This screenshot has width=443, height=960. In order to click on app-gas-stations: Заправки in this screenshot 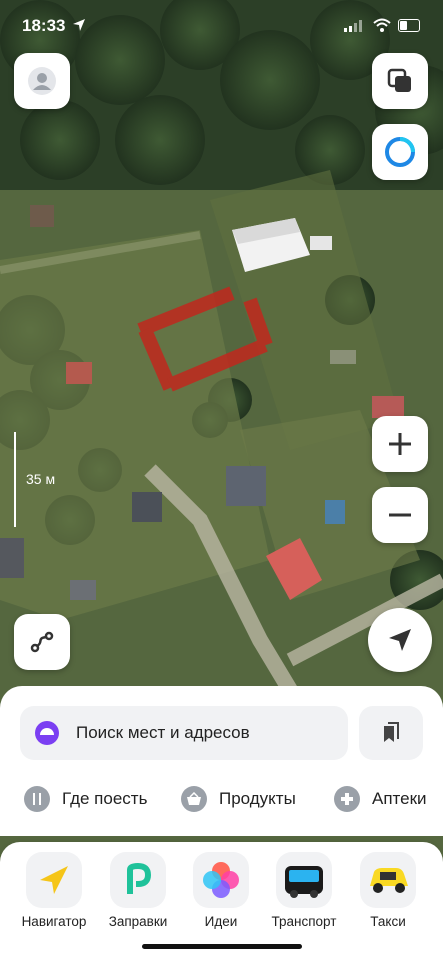, I will do `click(138, 890)`.